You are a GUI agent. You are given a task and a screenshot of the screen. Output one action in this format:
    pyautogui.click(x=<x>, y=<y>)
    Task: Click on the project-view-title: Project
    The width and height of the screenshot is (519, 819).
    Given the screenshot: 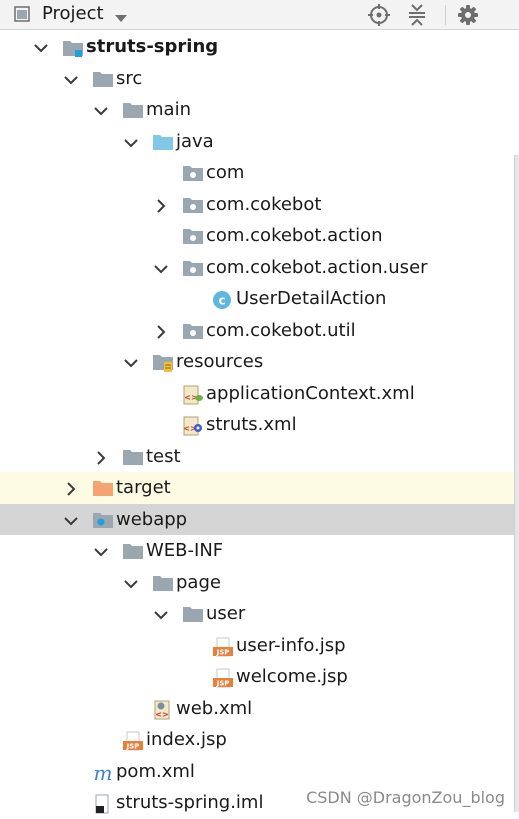 What is the action you would take?
    pyautogui.click(x=73, y=14)
    